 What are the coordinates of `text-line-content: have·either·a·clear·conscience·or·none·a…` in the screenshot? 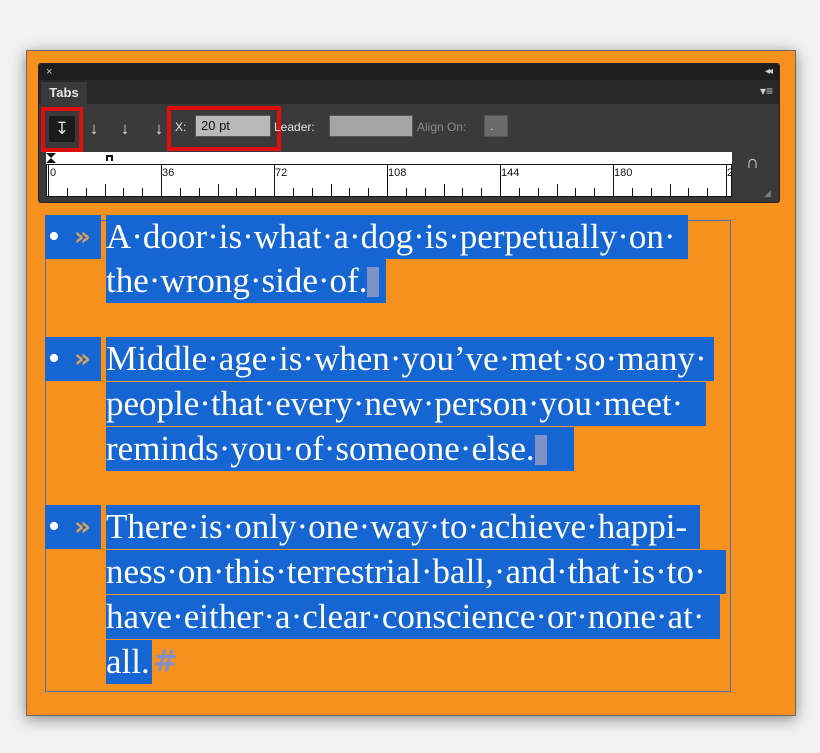 It's located at (405, 616).